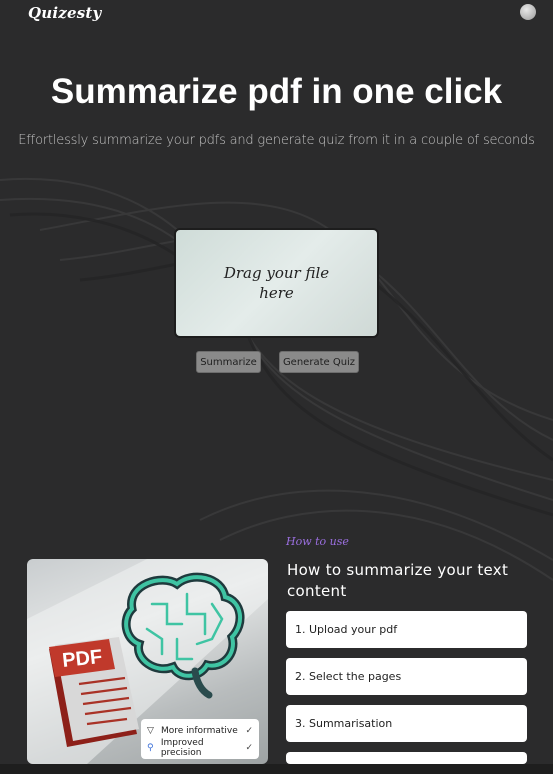 The height and width of the screenshot is (774, 553). Describe the element at coordinates (398, 580) in the screenshot. I see `section-title: How to summarize your text content` at that location.